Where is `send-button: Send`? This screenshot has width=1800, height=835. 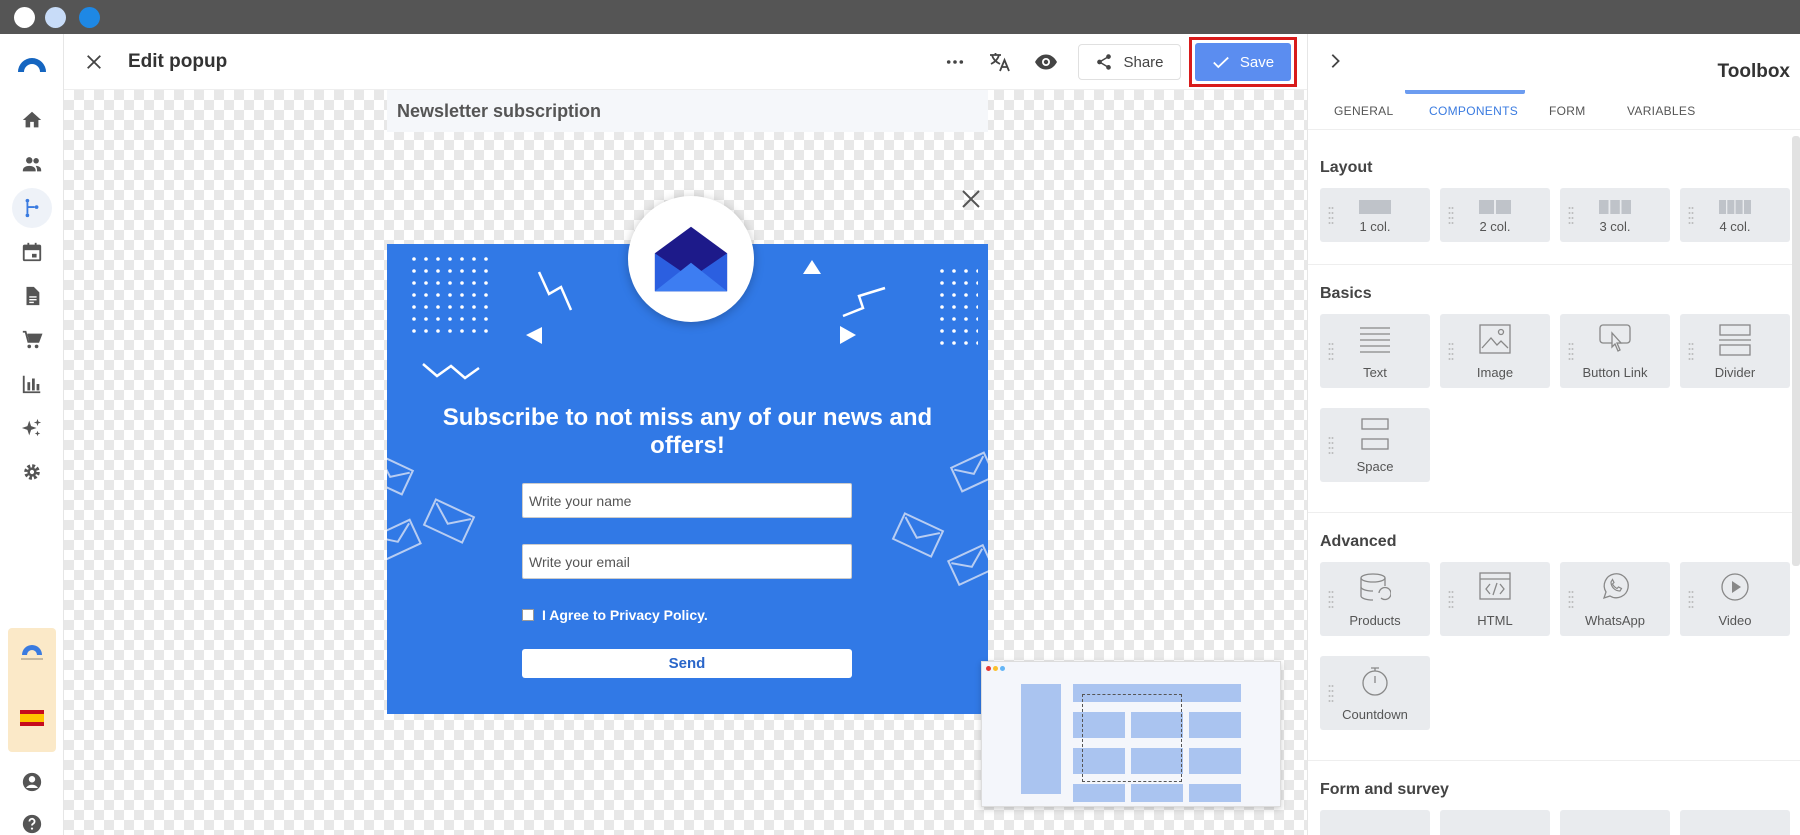 send-button: Send is located at coordinates (687, 663).